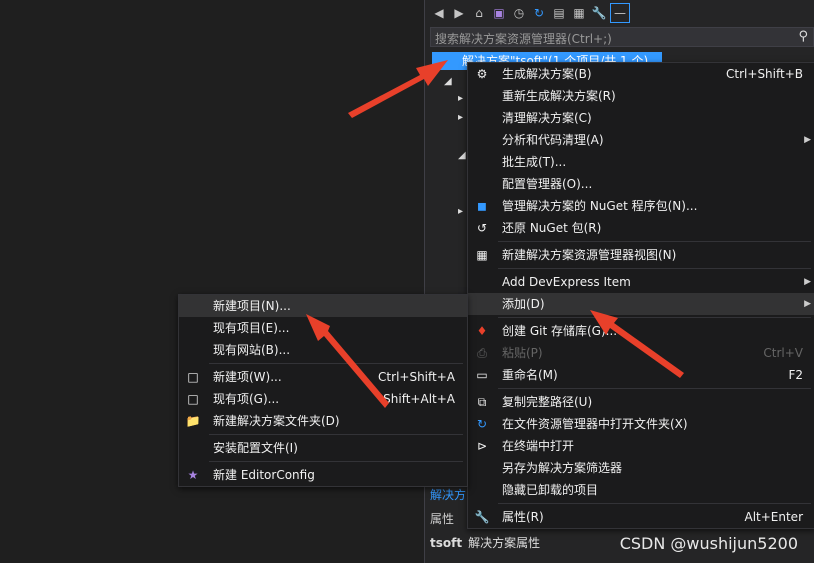  Describe the element at coordinates (398, 89) in the screenshot. I see `arrow-to-solution` at that location.